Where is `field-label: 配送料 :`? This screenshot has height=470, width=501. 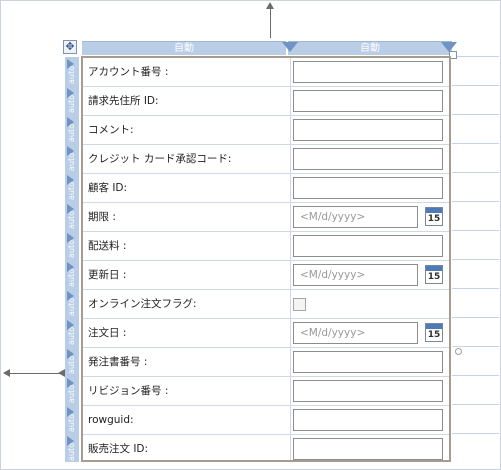 field-label: 配送料 : is located at coordinates (107, 246).